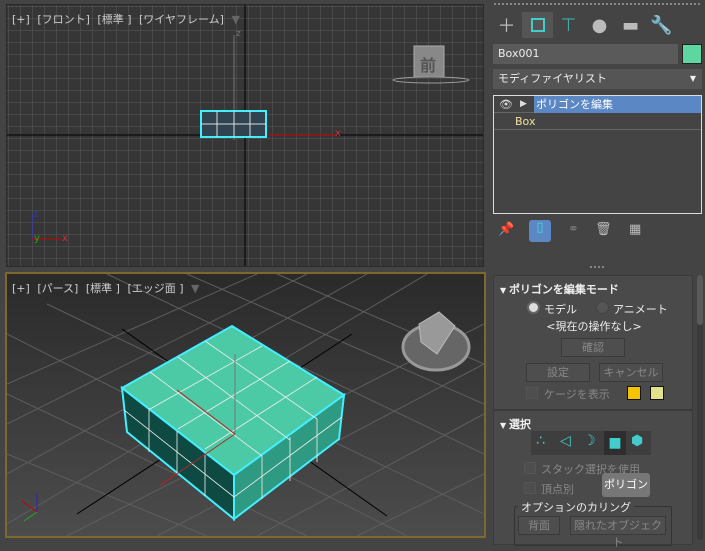 The image size is (705, 551). I want to click on tab-utilities: 🔧, so click(661, 25).